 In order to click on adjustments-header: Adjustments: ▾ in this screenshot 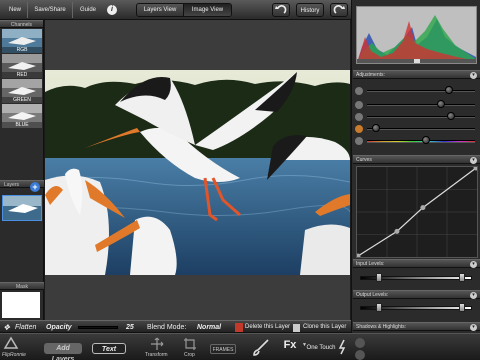, I will do `click(416, 74)`.